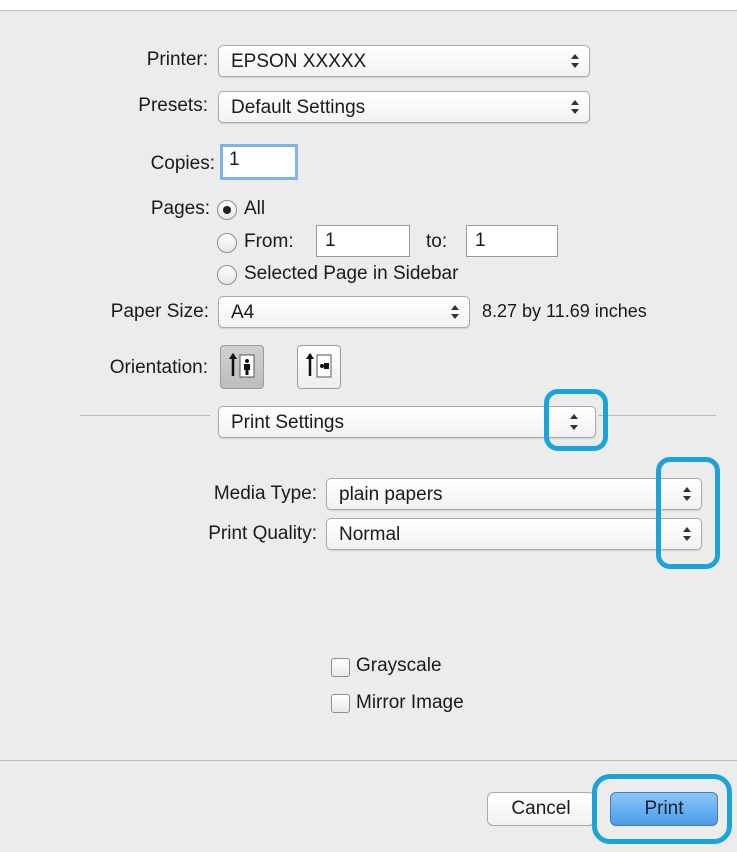  Describe the element at coordinates (340, 703) in the screenshot. I see `mirror-image-checkbox` at that location.